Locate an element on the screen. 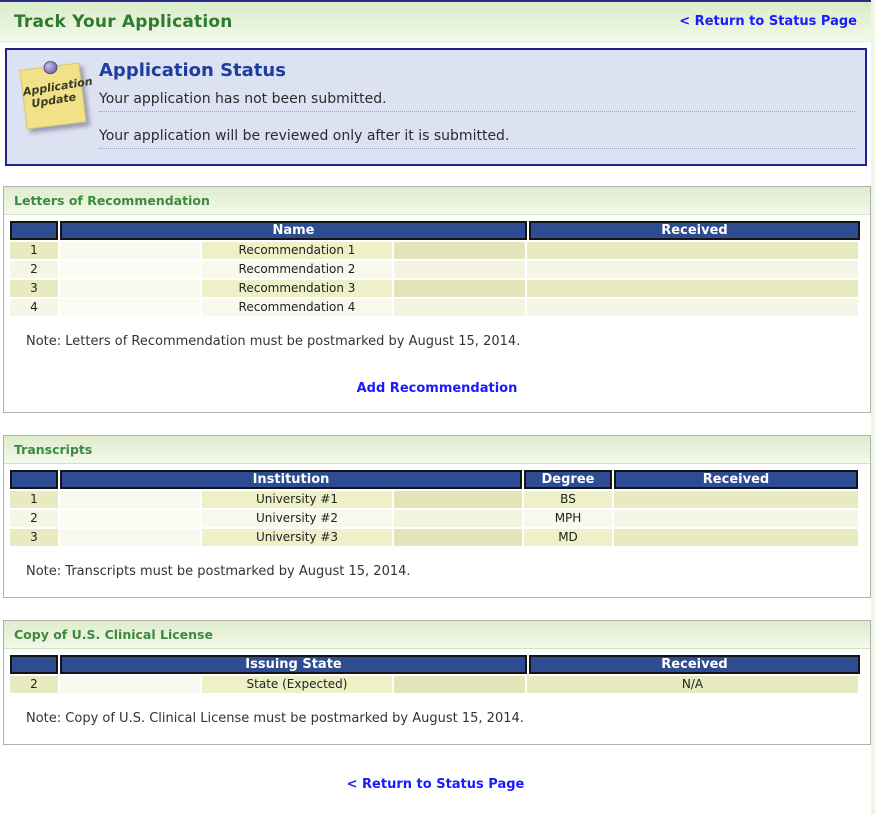  sticky-note-text: Application Update is located at coordinates (58, 92).